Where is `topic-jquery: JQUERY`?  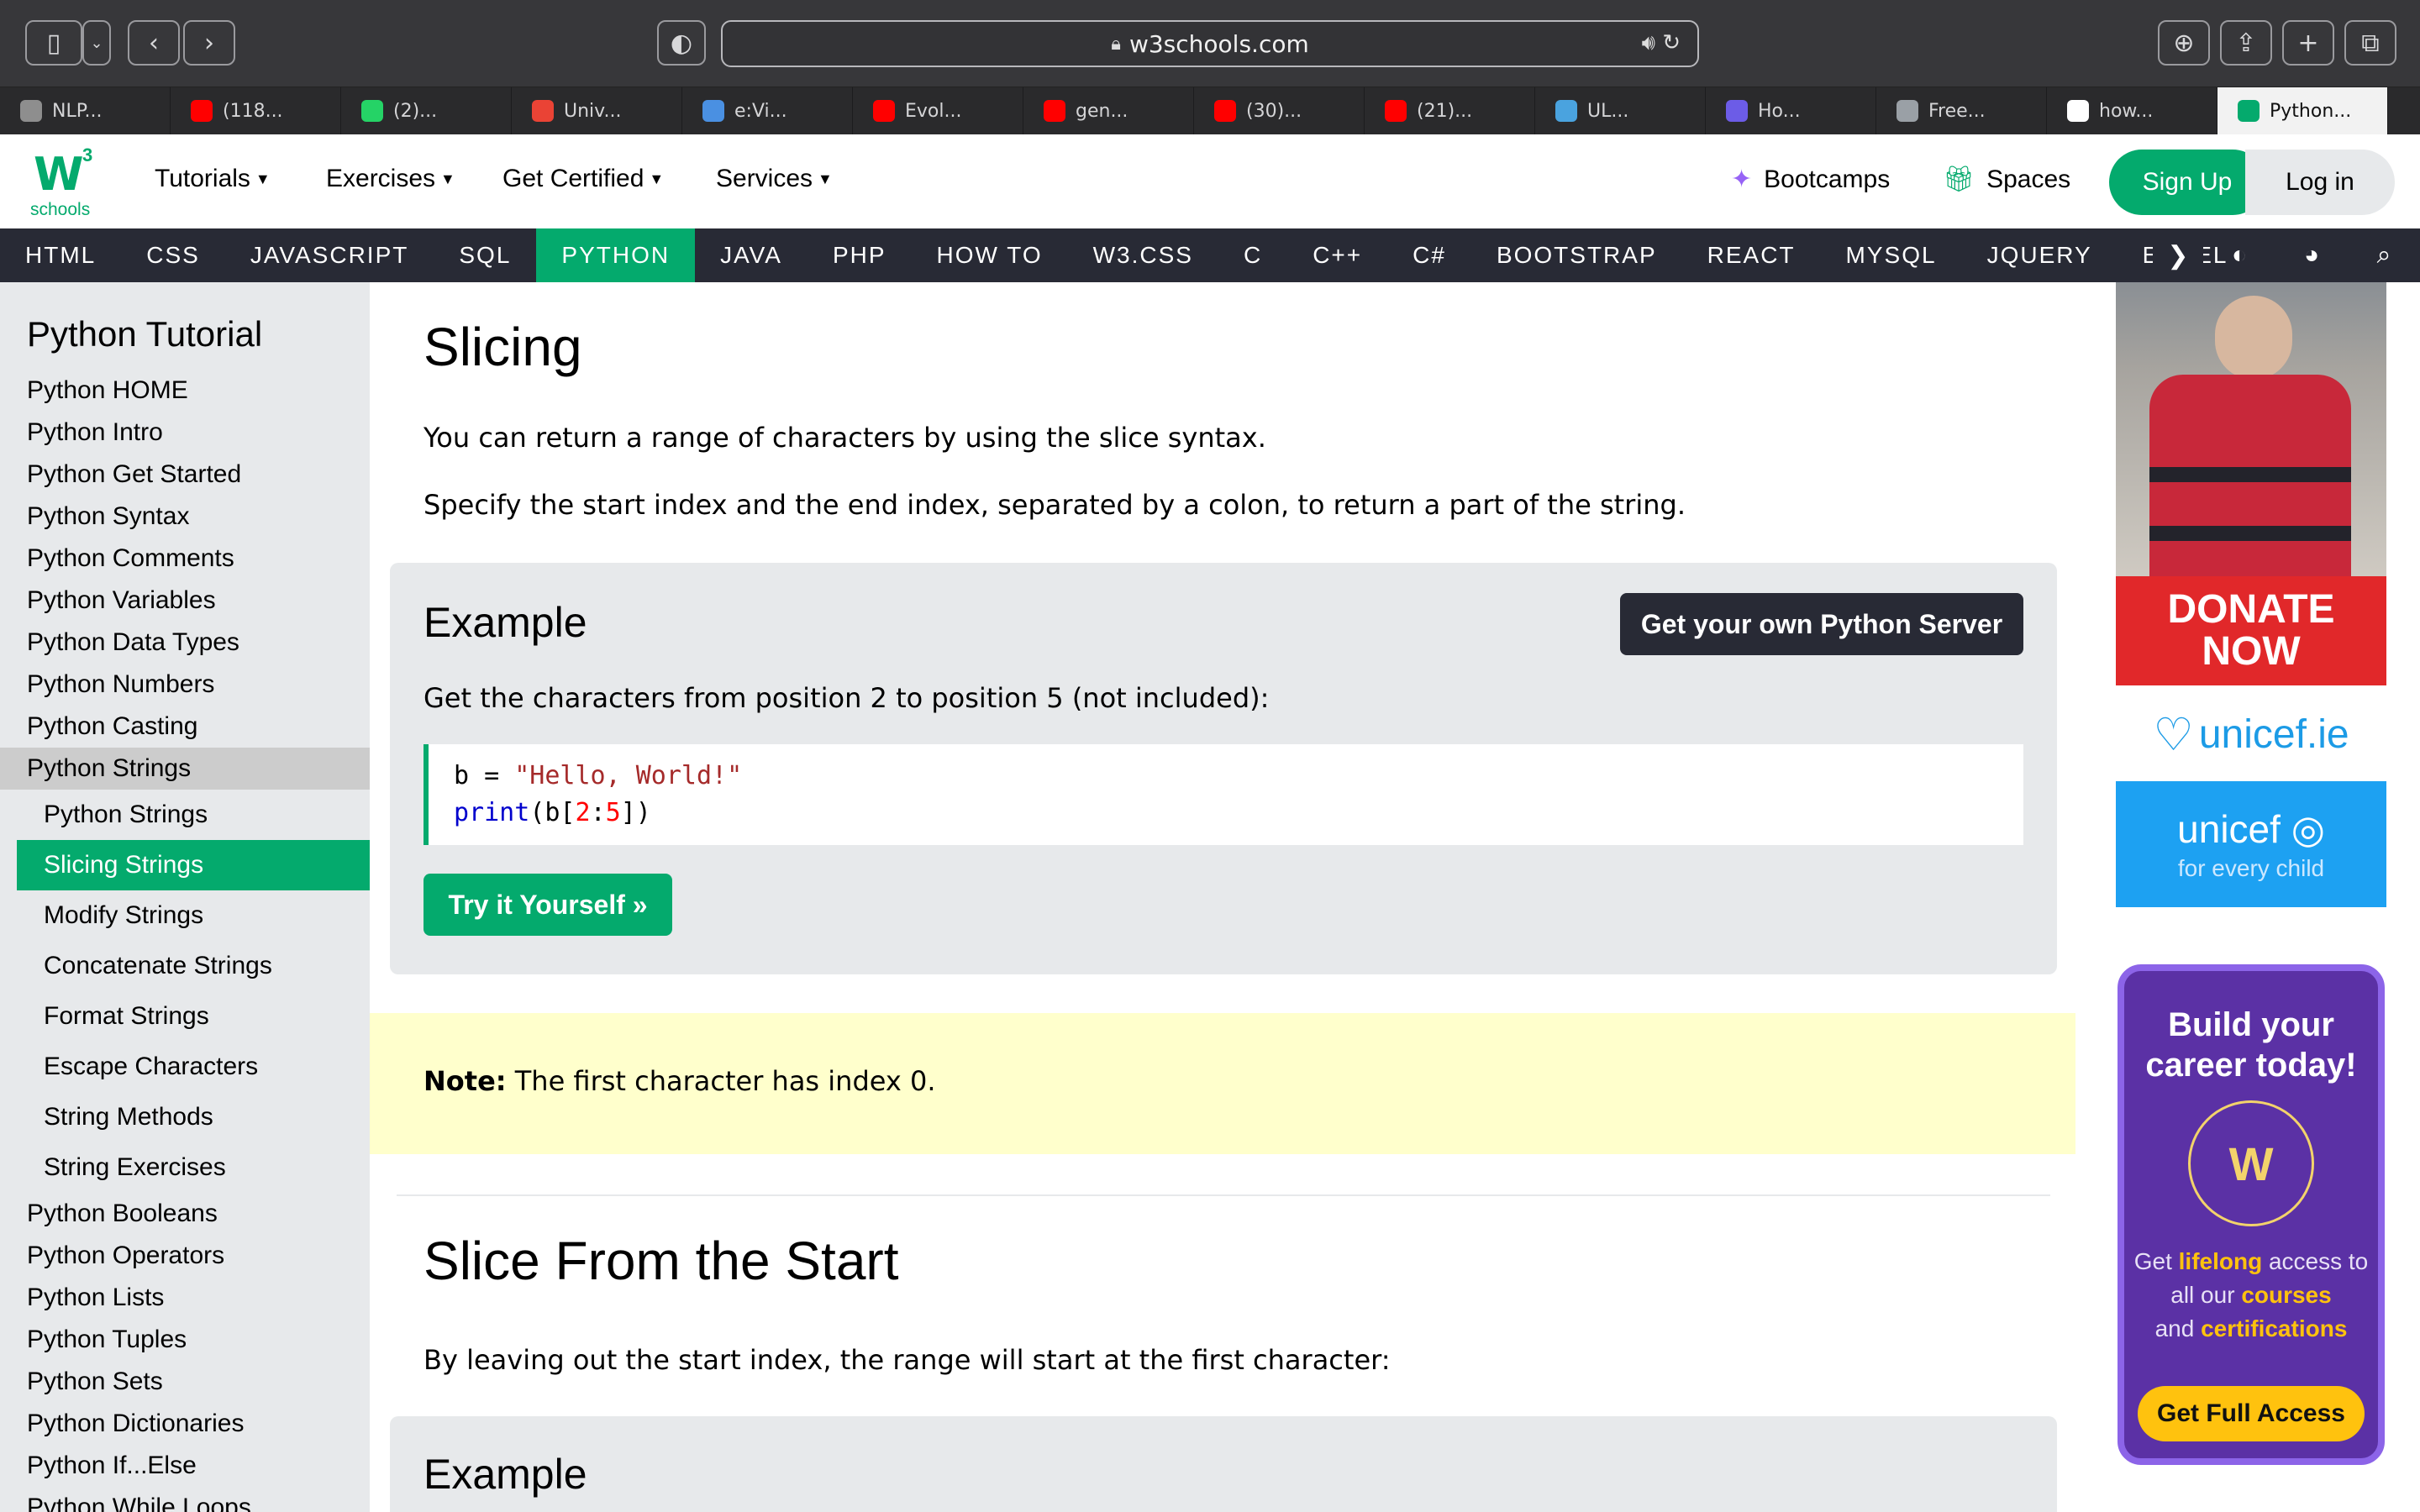 topic-jquery: JQUERY is located at coordinates (2040, 255).